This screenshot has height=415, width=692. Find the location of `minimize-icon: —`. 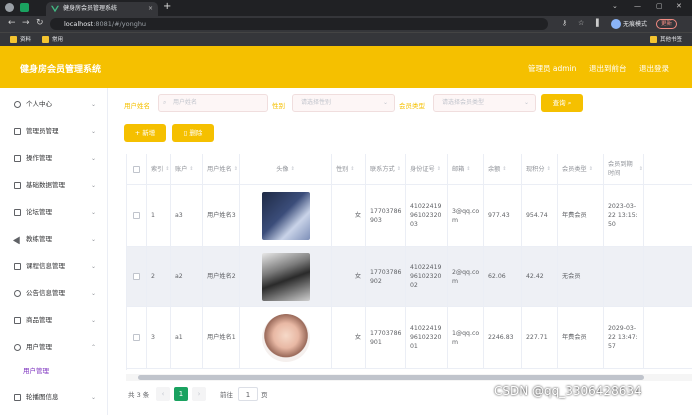

minimize-icon: — is located at coordinates (637, 6).